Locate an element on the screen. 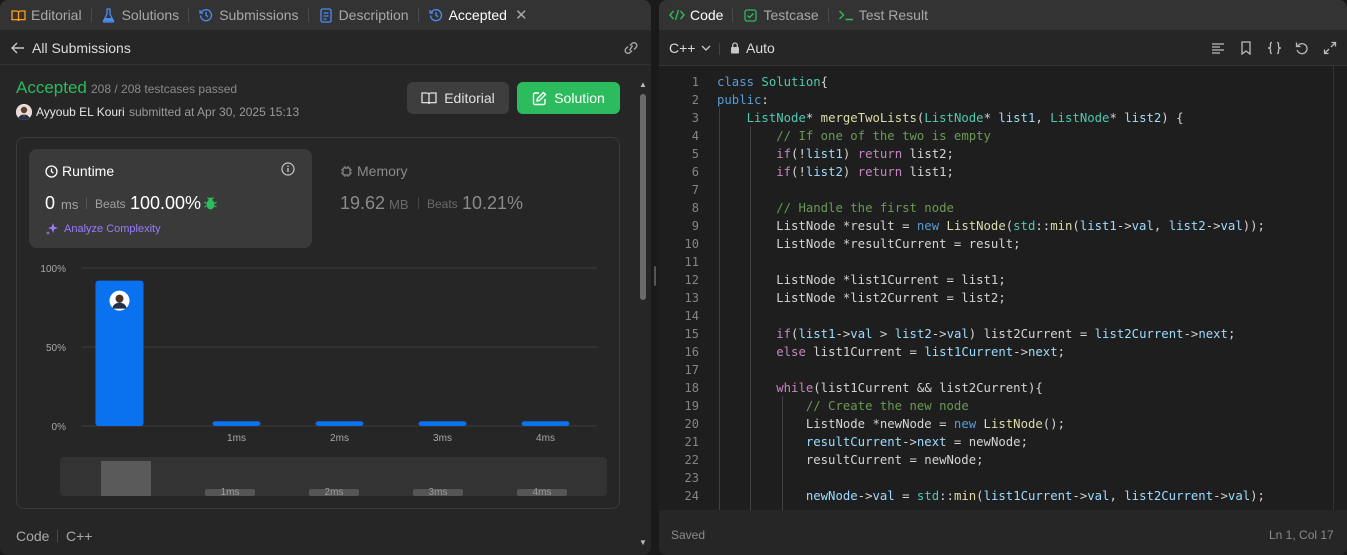  runtime-label: Runtime is located at coordinates (79, 171).